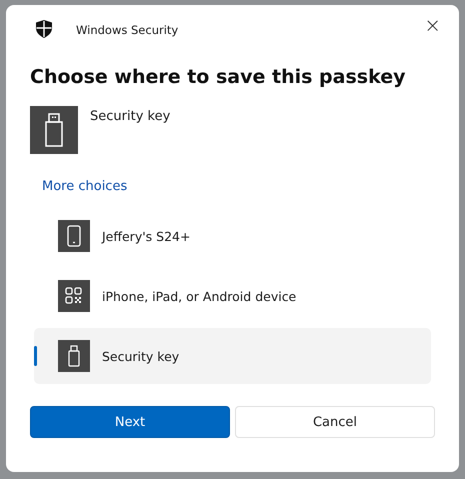  I want to click on window-title: Windows Security, so click(127, 30).